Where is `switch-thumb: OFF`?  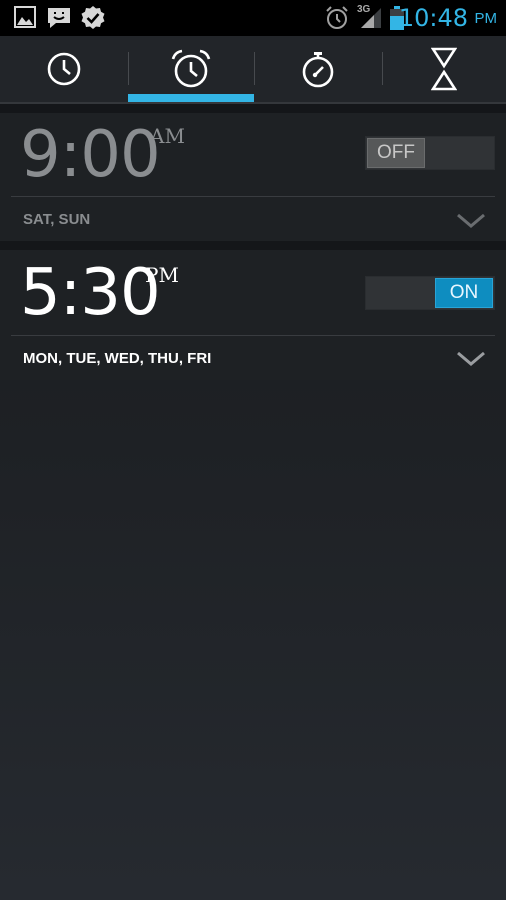
switch-thumb: OFF is located at coordinates (396, 153).